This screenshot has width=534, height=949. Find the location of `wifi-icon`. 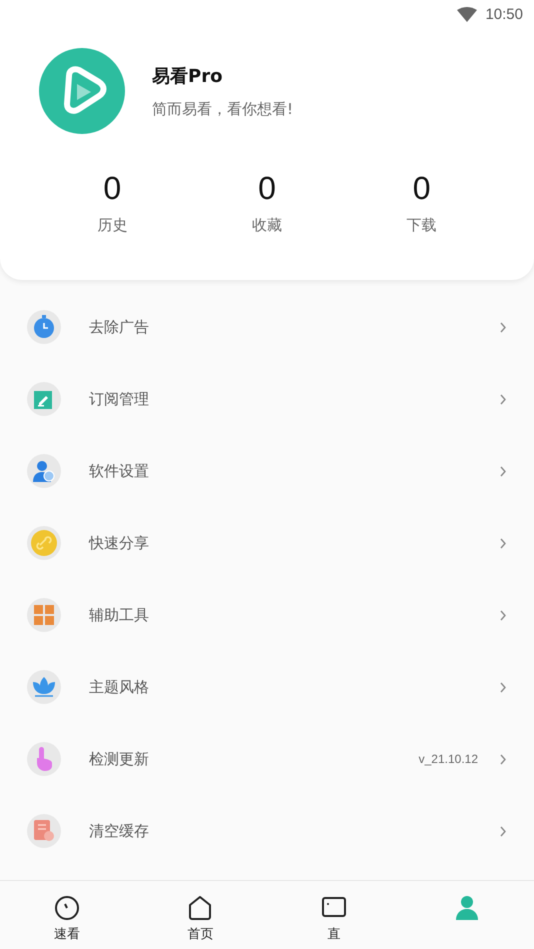

wifi-icon is located at coordinates (467, 14).